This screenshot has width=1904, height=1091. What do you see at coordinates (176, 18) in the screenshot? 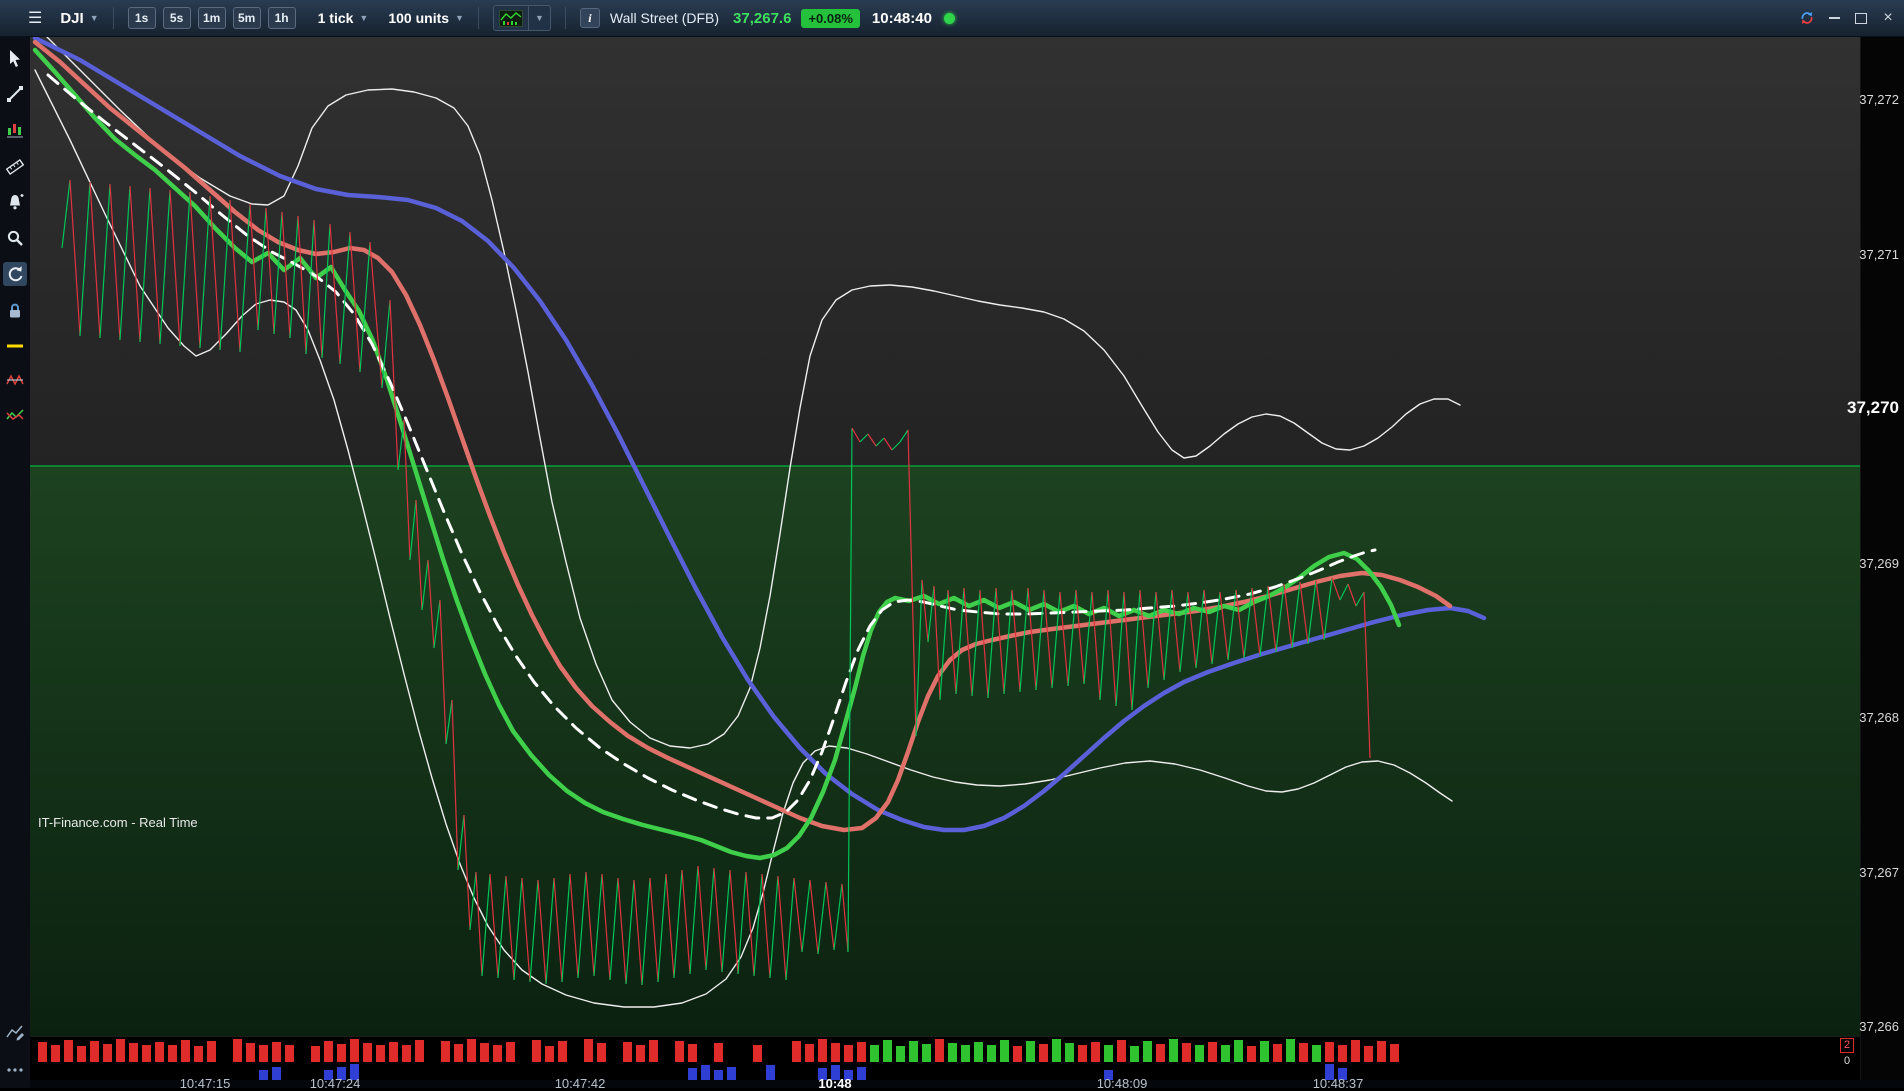
I see `timeframe-5s: 5s` at bounding box center [176, 18].